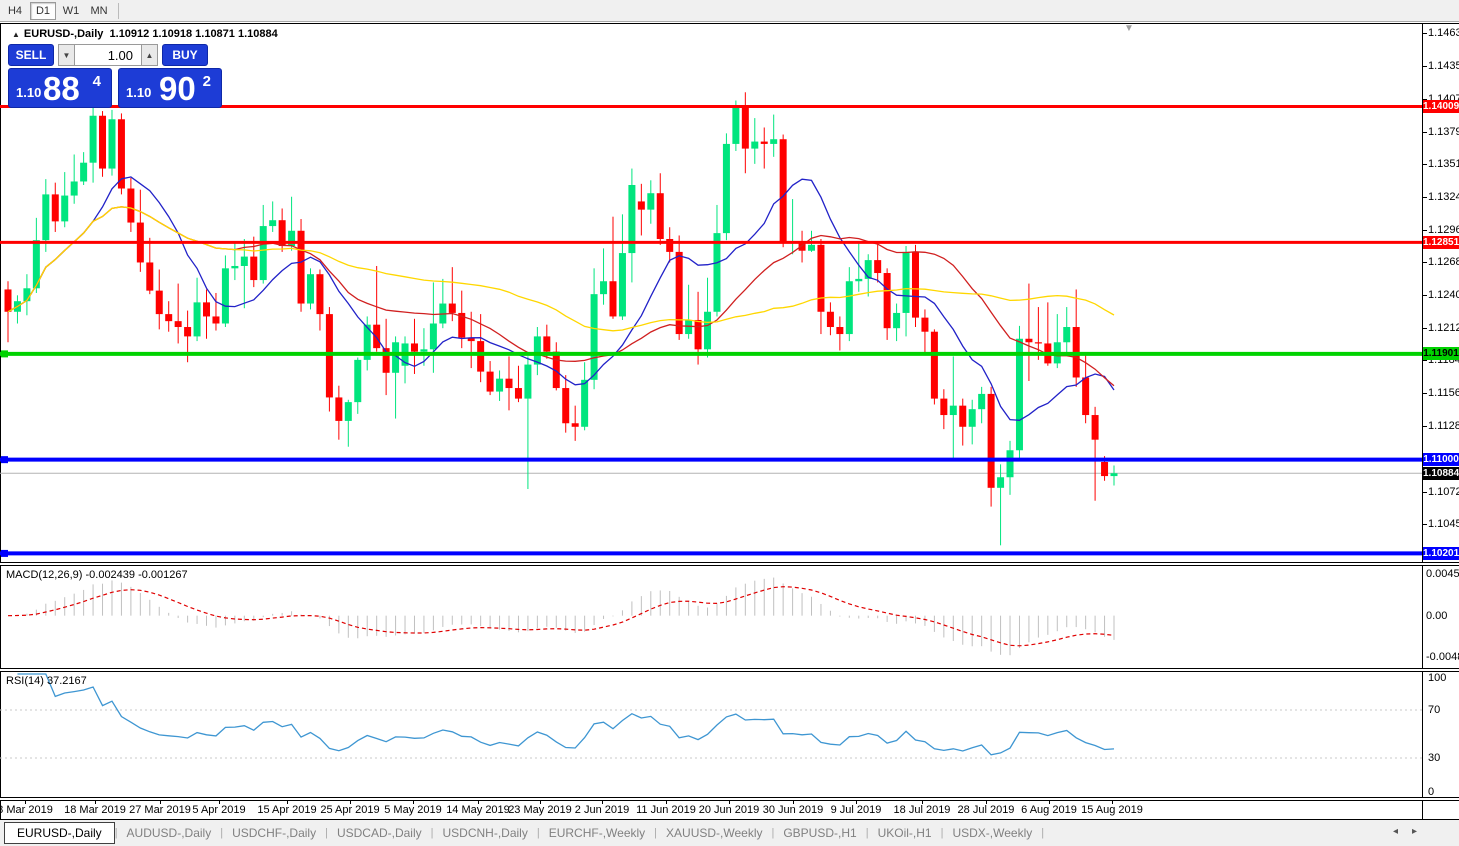 The width and height of the screenshot is (1459, 846). What do you see at coordinates (1441, 460) in the screenshot?
I see `price-level-badge: 1.11000` at bounding box center [1441, 460].